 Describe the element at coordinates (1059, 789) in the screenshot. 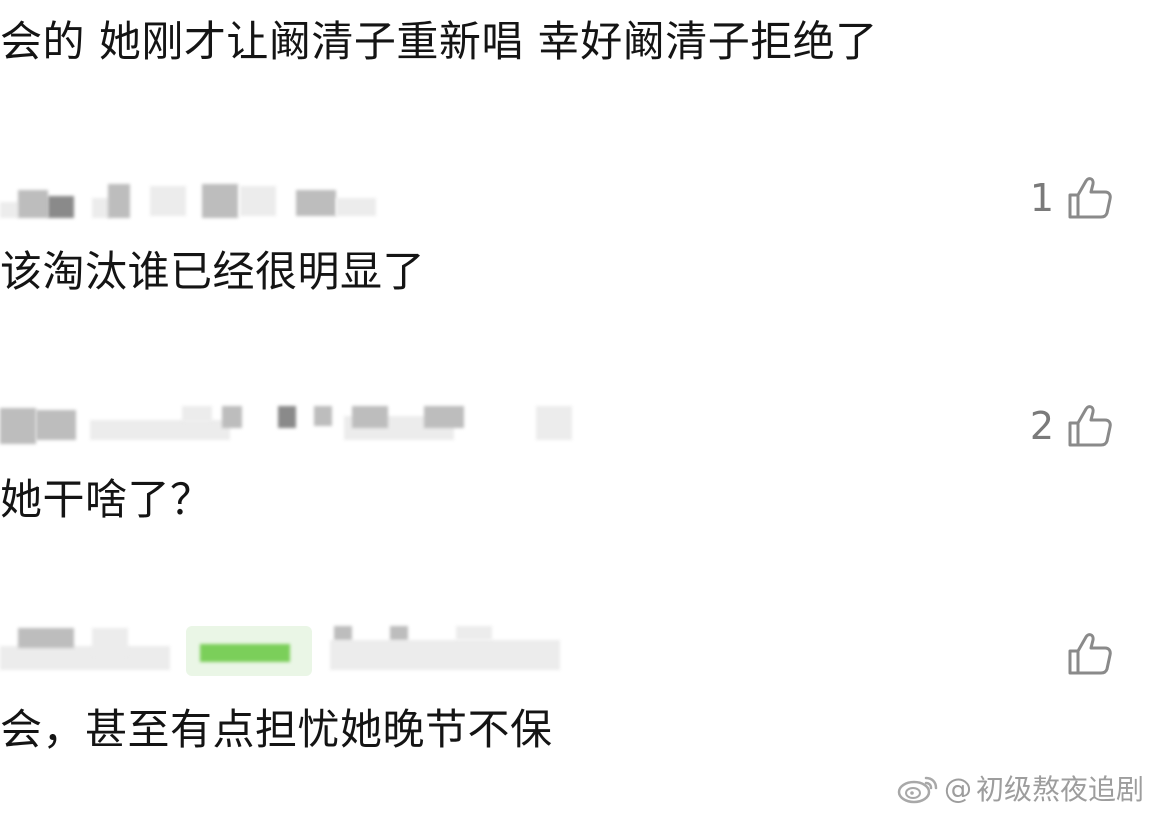

I see `watermark-account: 初级熬夜追剧` at that location.